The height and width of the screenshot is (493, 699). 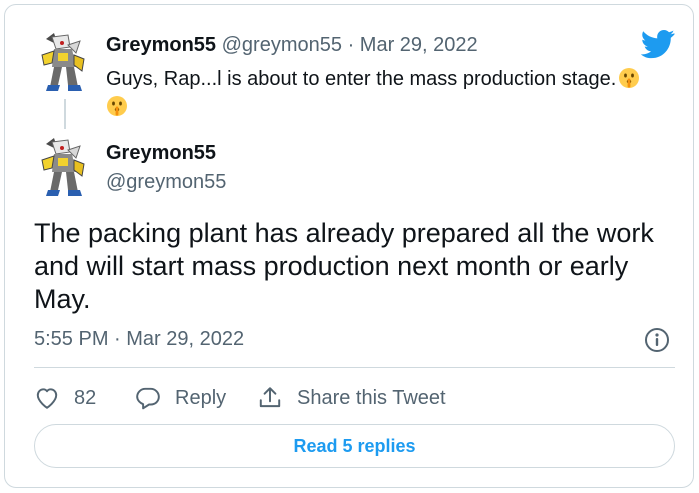 What do you see at coordinates (201, 397) in the screenshot?
I see `reply-label: Reply` at bounding box center [201, 397].